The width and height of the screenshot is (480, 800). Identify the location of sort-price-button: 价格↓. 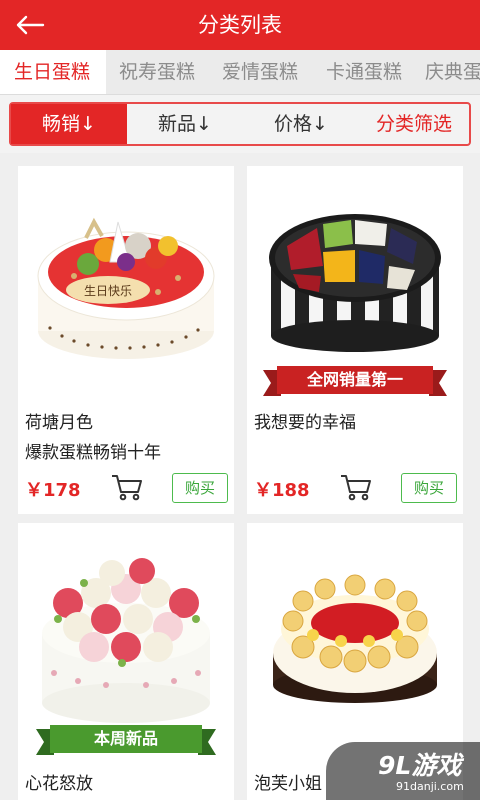
(301, 124).